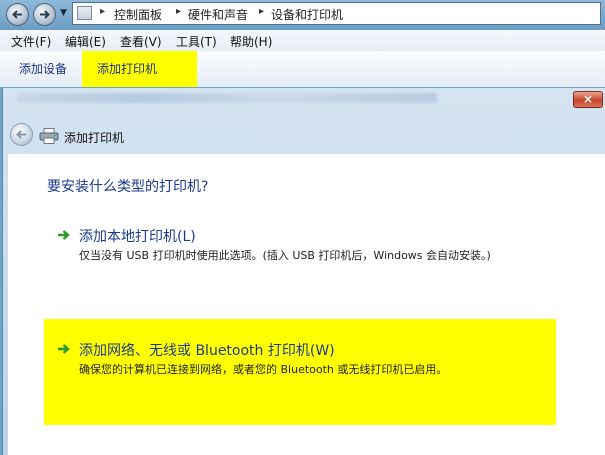 The image size is (605, 455). What do you see at coordinates (63, 13) in the screenshot?
I see `recent-pages-dropdown: ▼` at bounding box center [63, 13].